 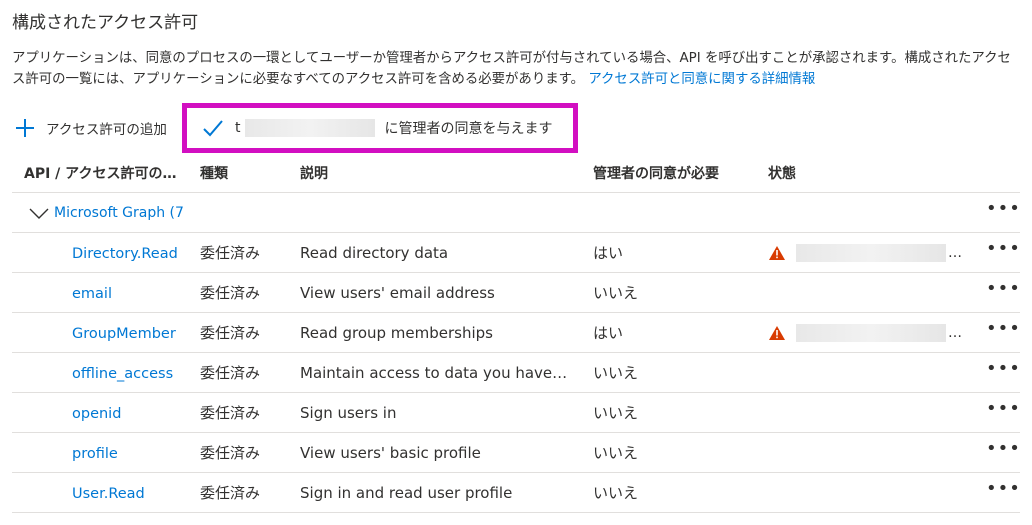 I want to click on header-status: 状態, so click(x=871, y=173).